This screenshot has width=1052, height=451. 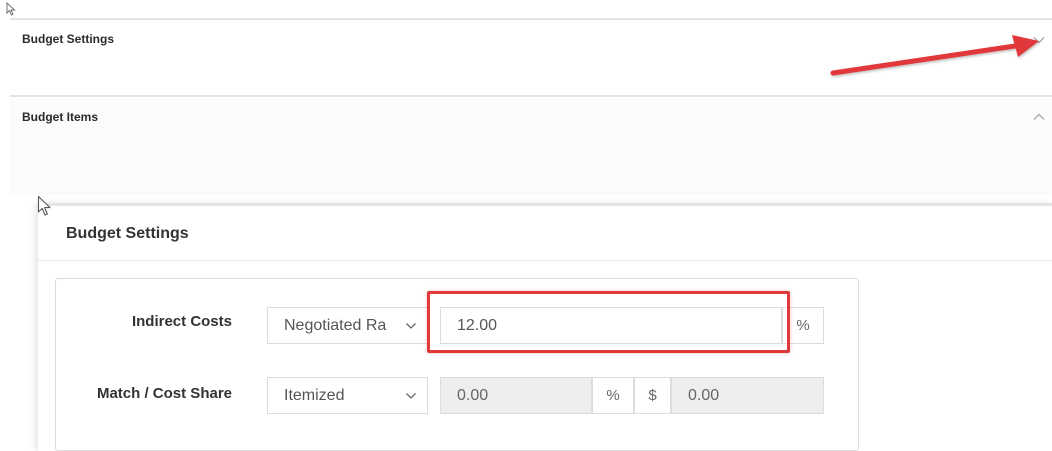 I want to click on match-percent-addon: %, so click(x=613, y=395).